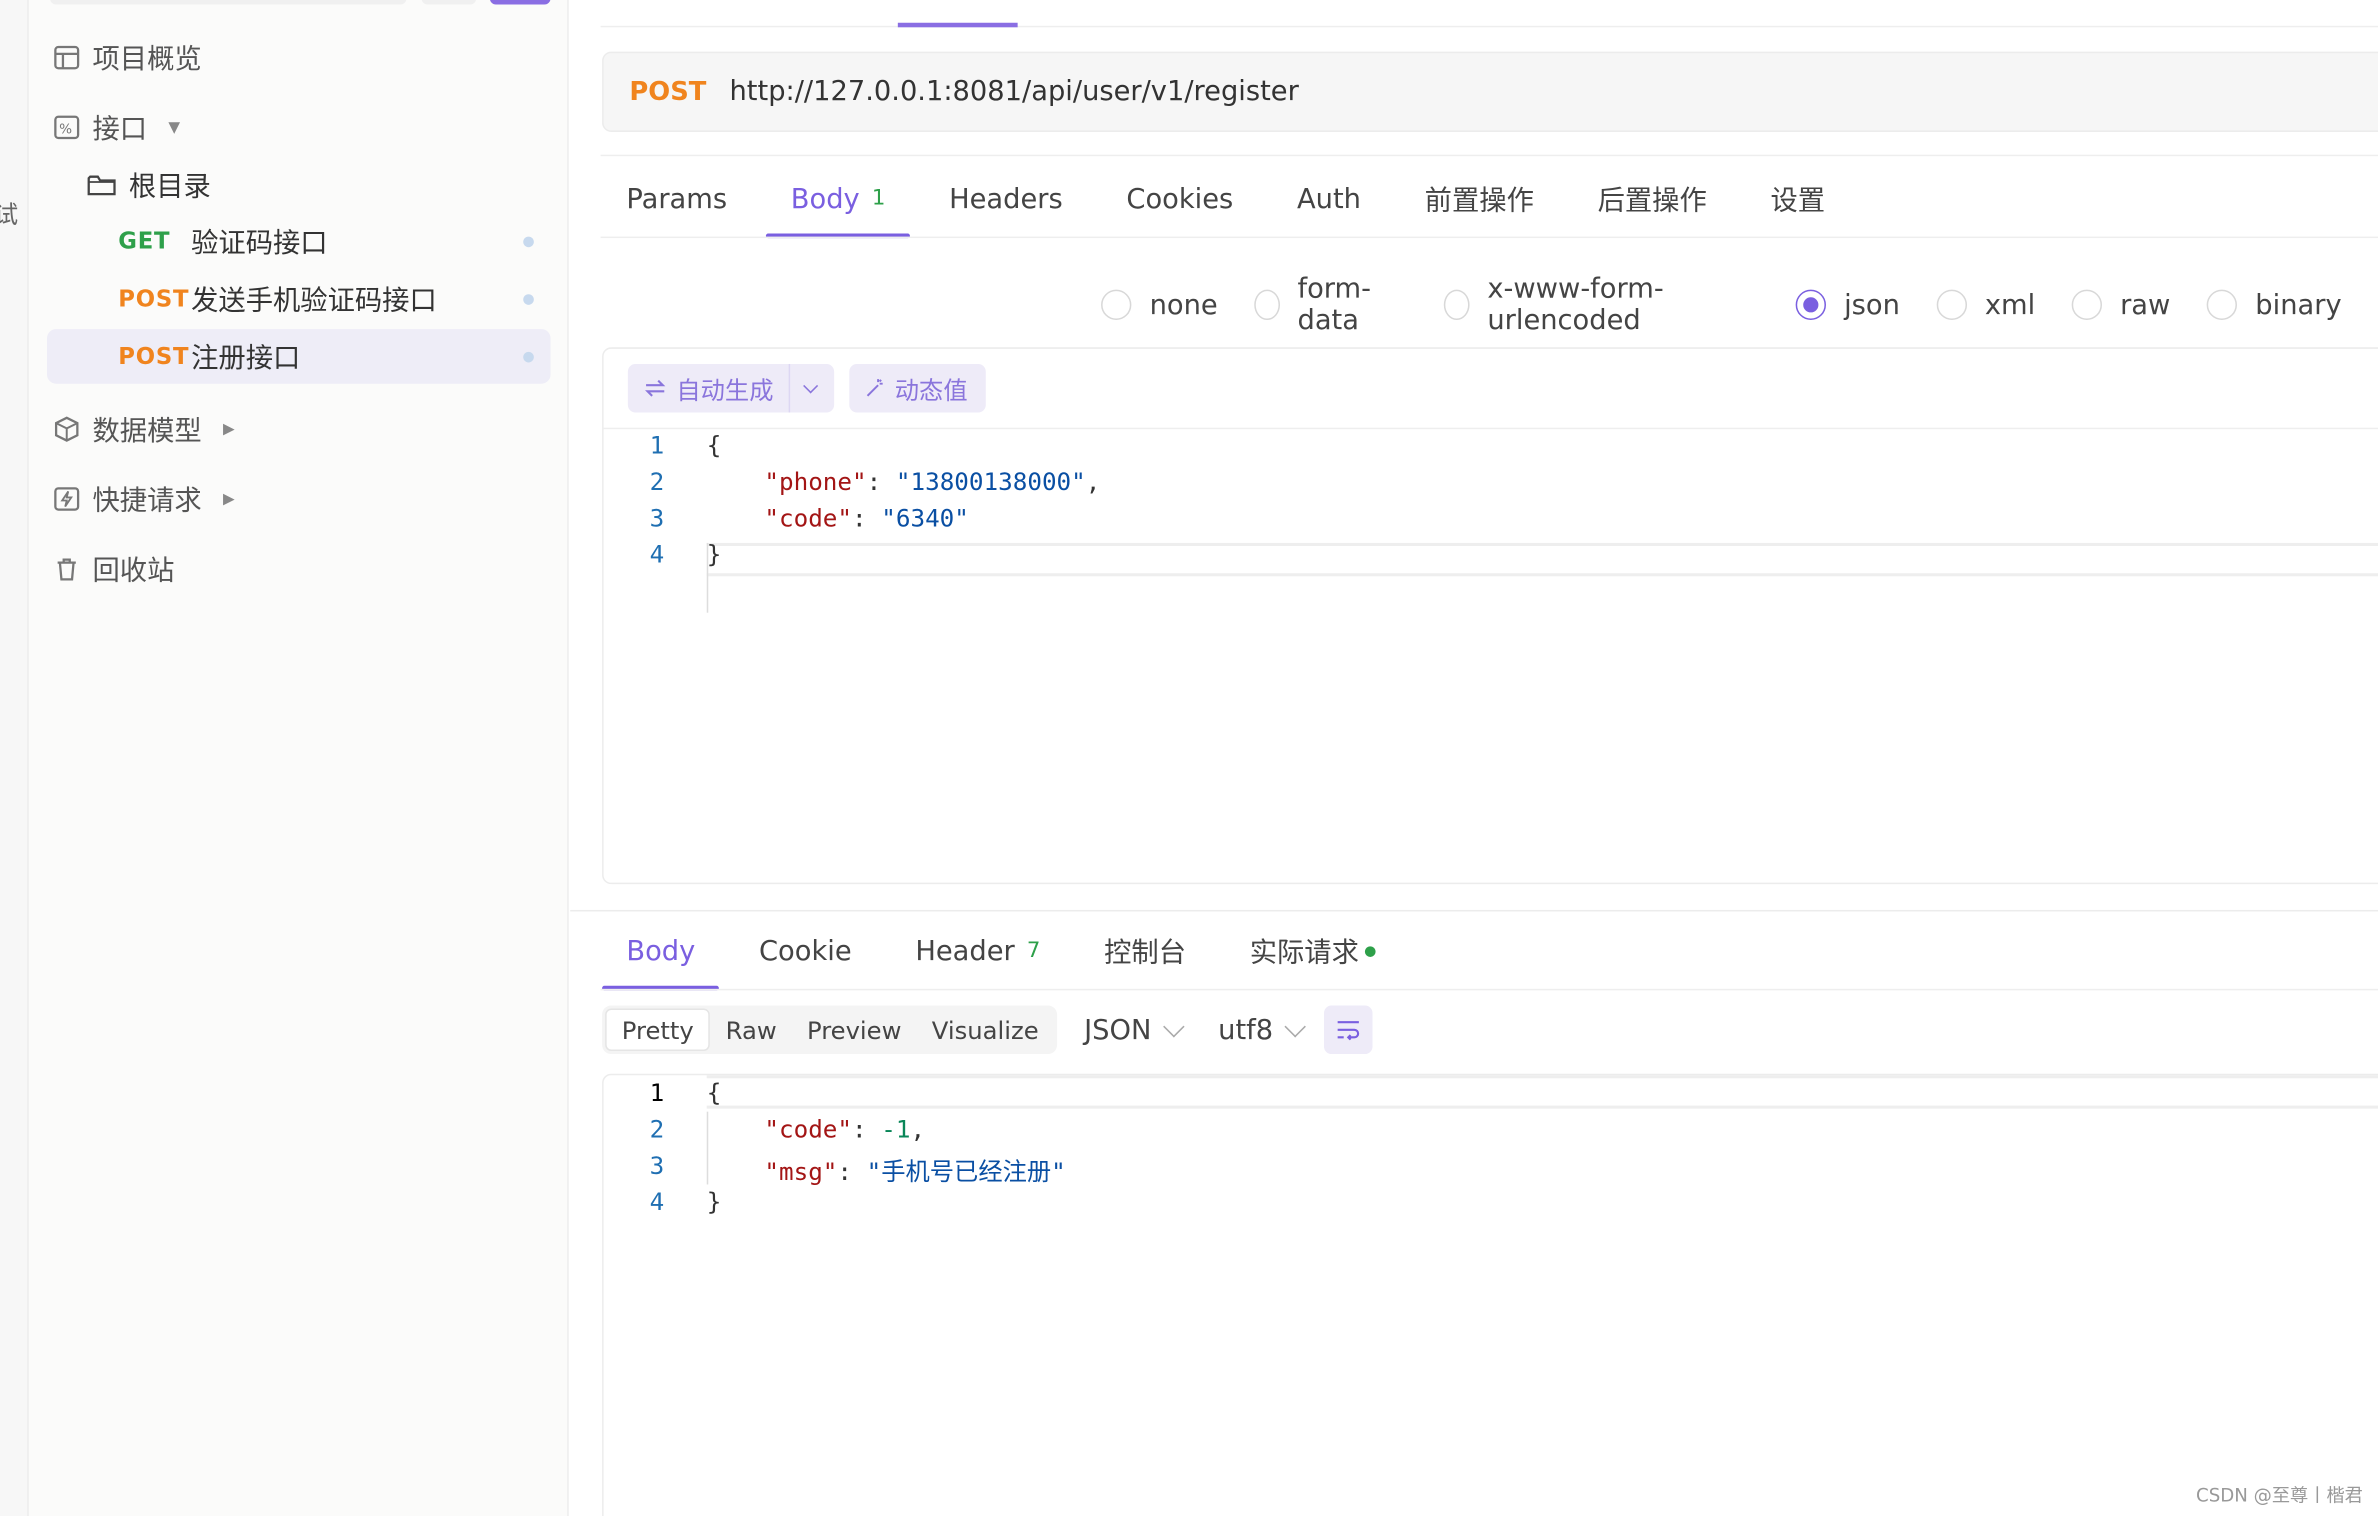 This screenshot has width=2378, height=1516. I want to click on tab-response-cookie: Cookie, so click(805, 950).